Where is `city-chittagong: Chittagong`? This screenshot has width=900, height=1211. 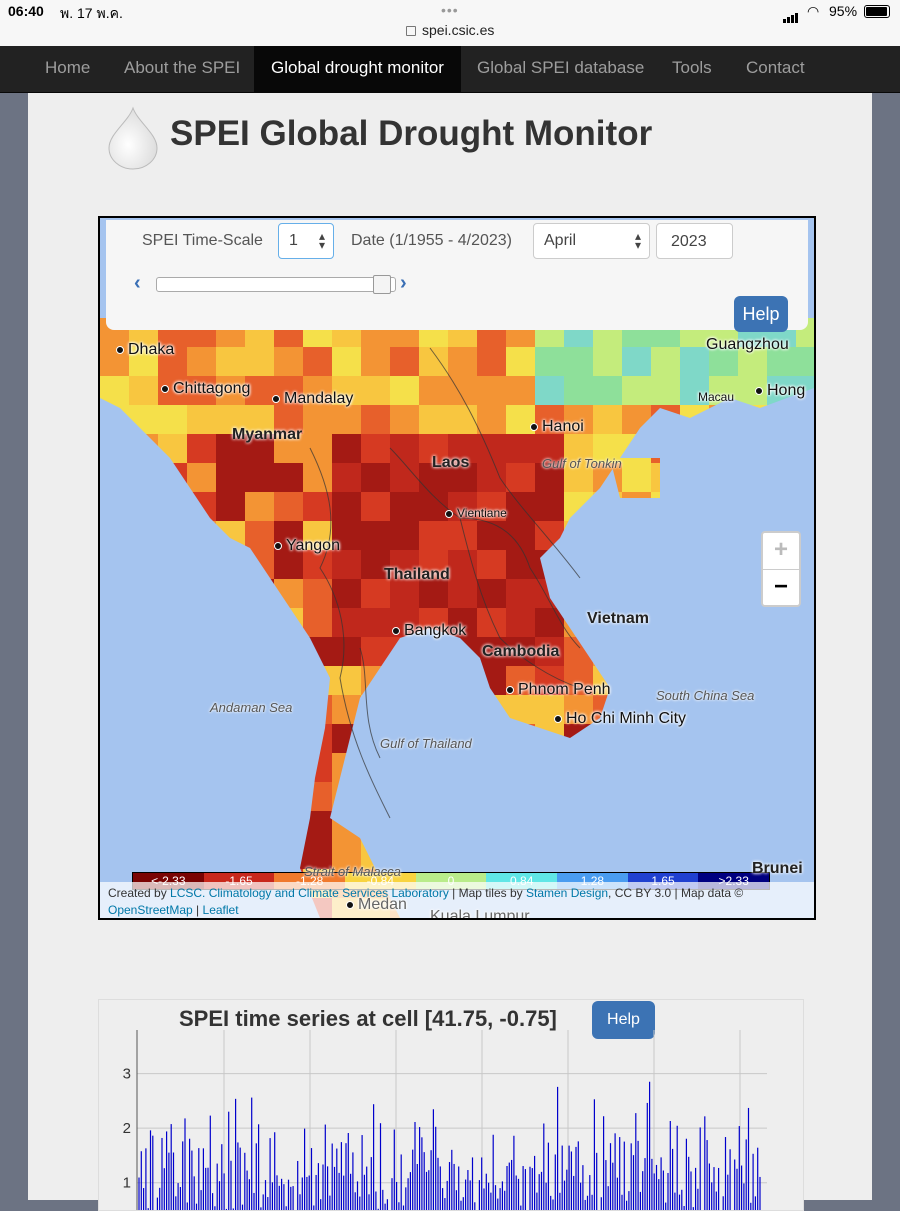
city-chittagong: Chittagong is located at coordinates (205, 389).